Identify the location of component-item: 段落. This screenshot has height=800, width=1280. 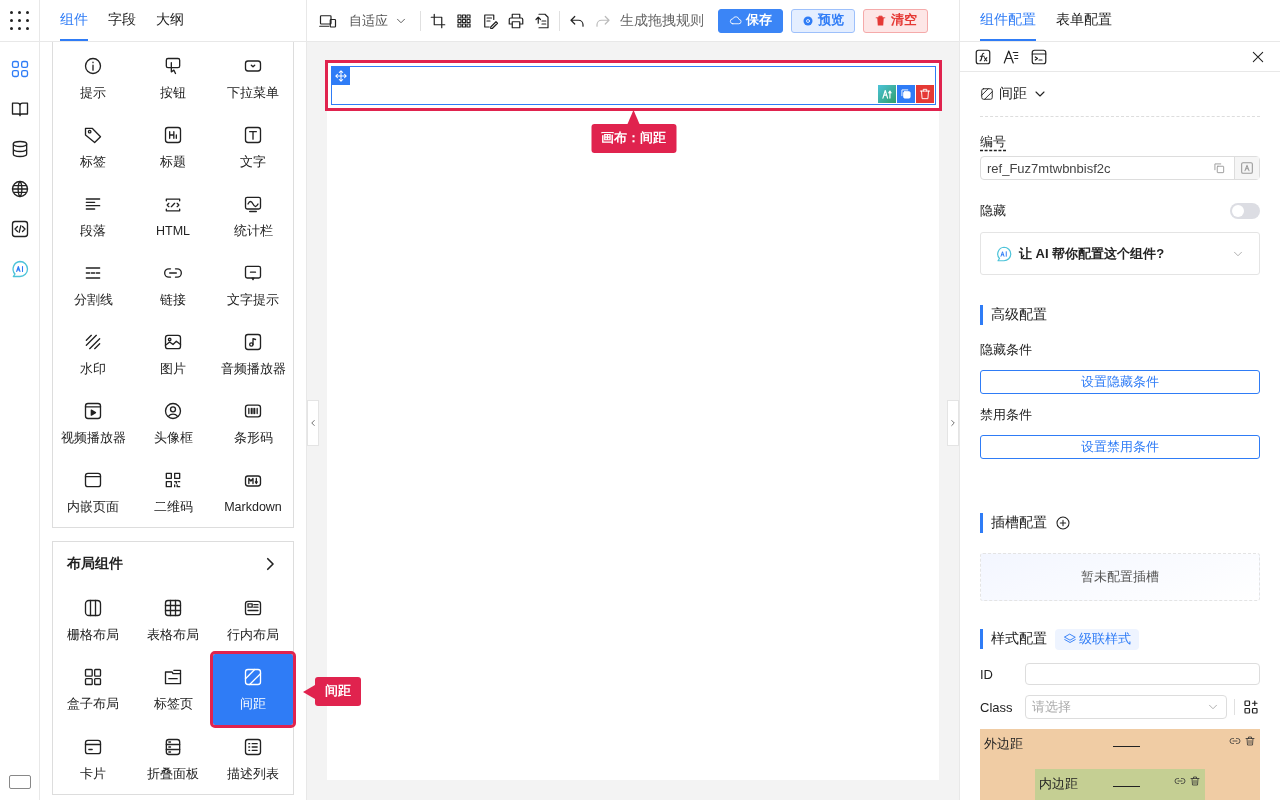
(93, 216).